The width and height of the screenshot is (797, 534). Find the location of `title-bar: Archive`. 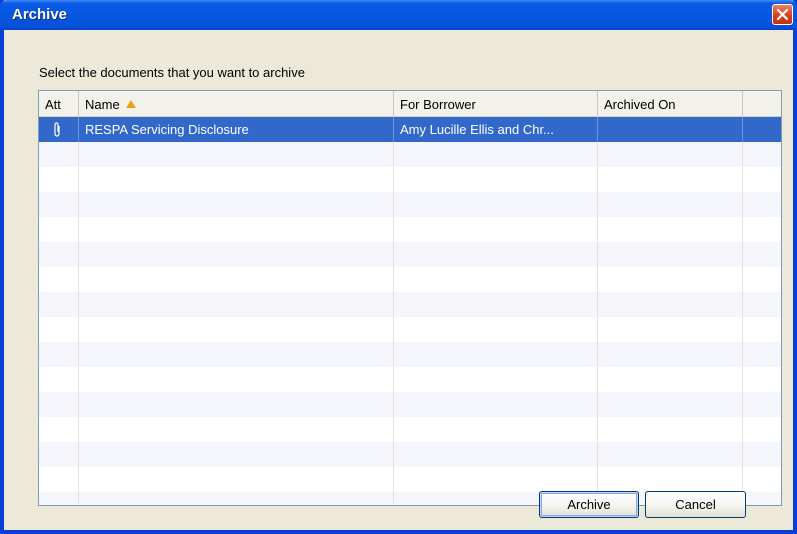

title-bar: Archive is located at coordinates (398, 15).